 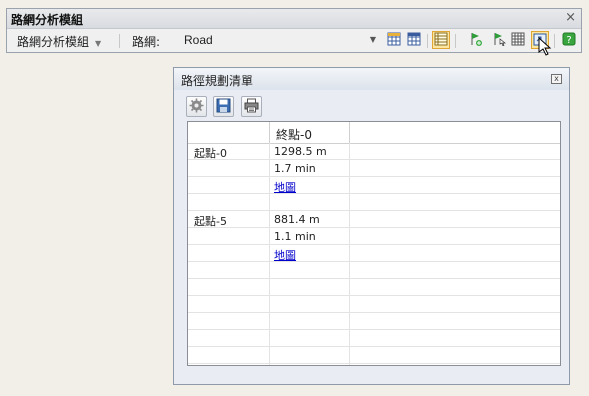 I want to click on print-button, so click(x=251, y=106).